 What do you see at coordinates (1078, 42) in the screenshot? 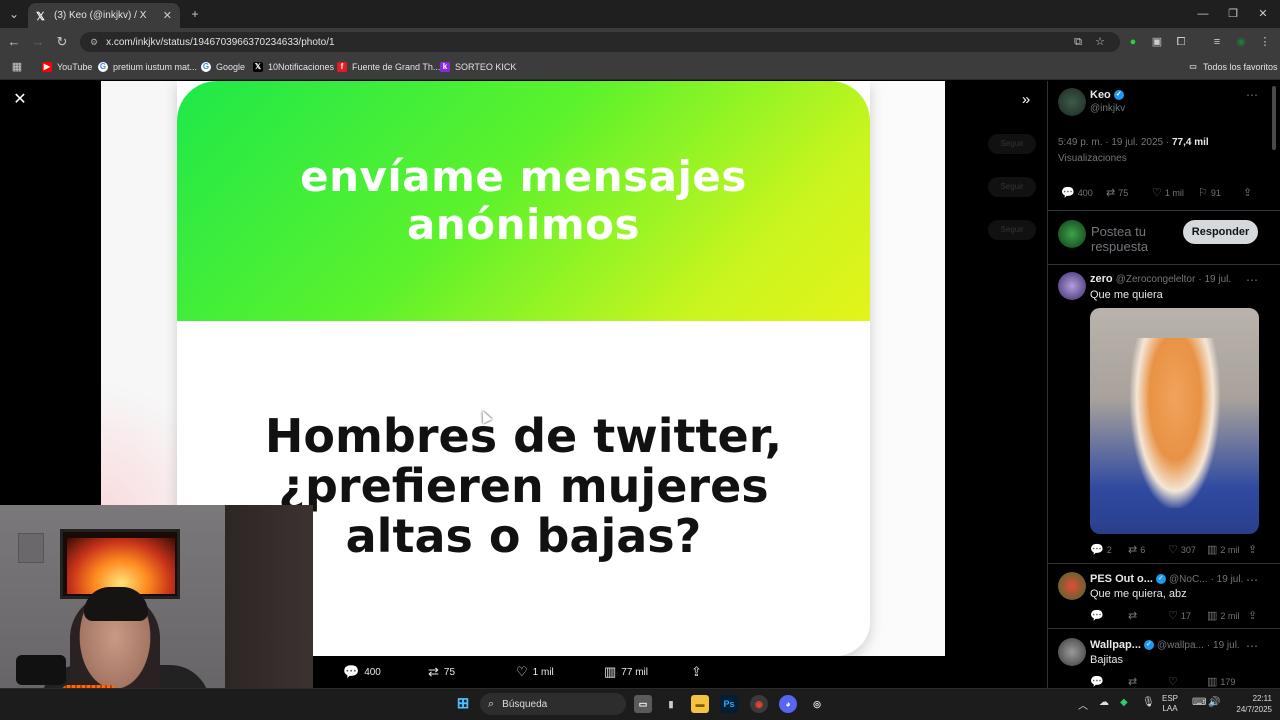
I see `install-app-icon: ⧉` at bounding box center [1078, 42].